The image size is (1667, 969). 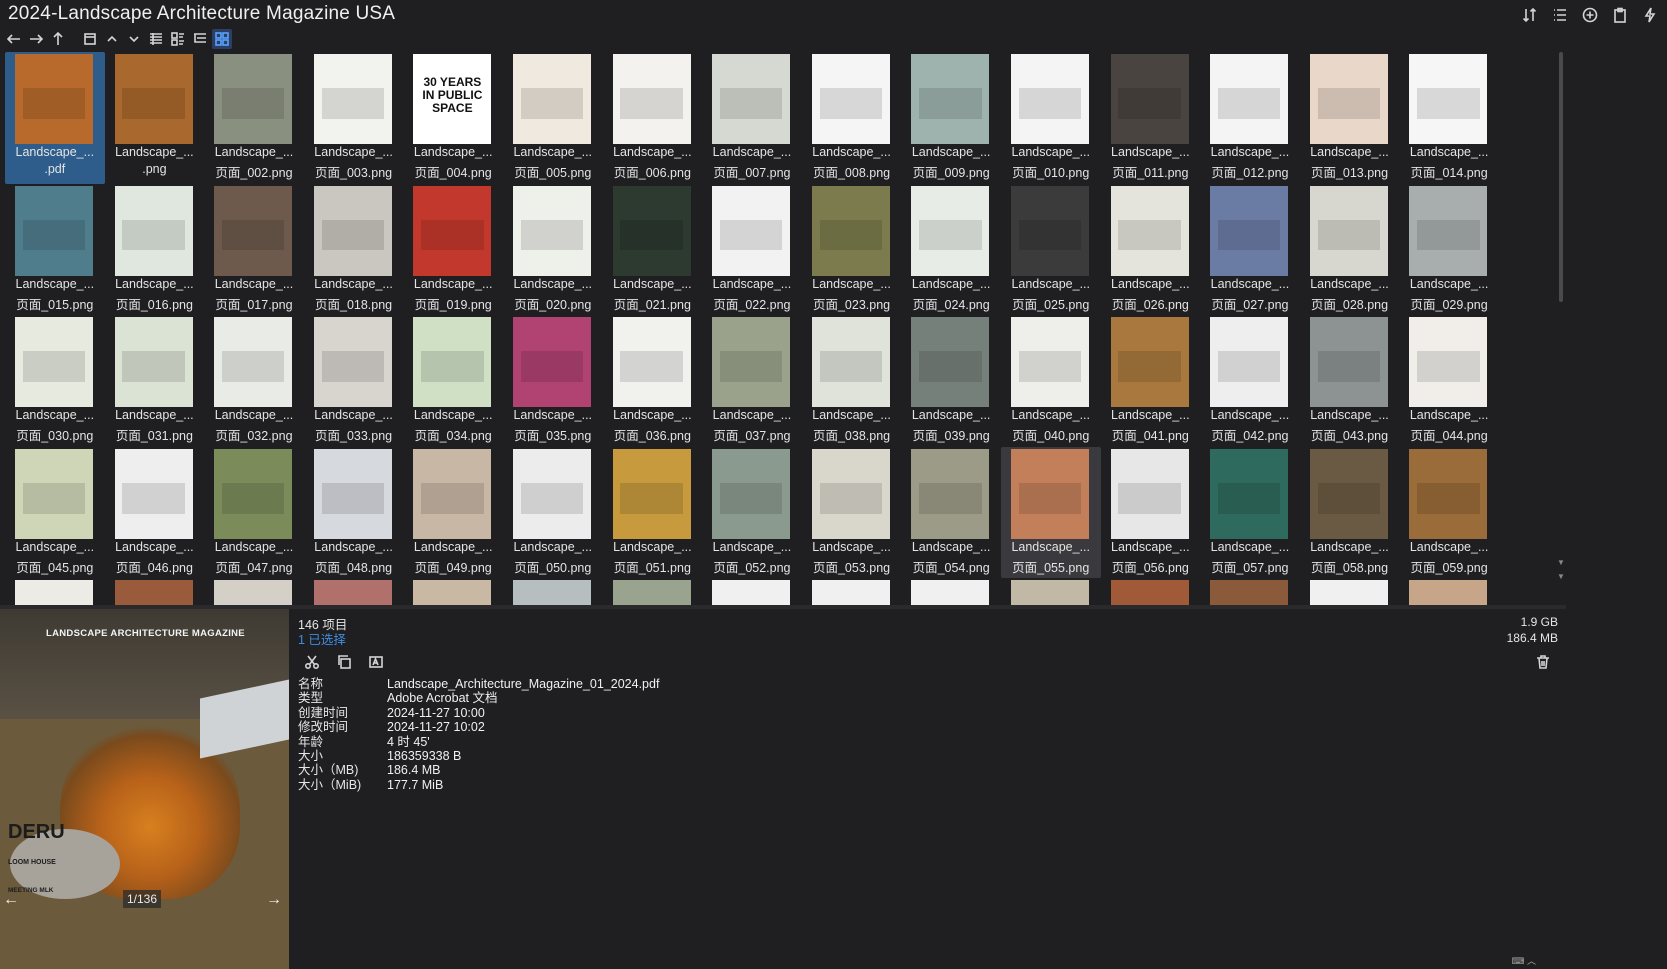 I want to click on file-item: Landscape_... 页面_036.png, so click(x=653, y=381).